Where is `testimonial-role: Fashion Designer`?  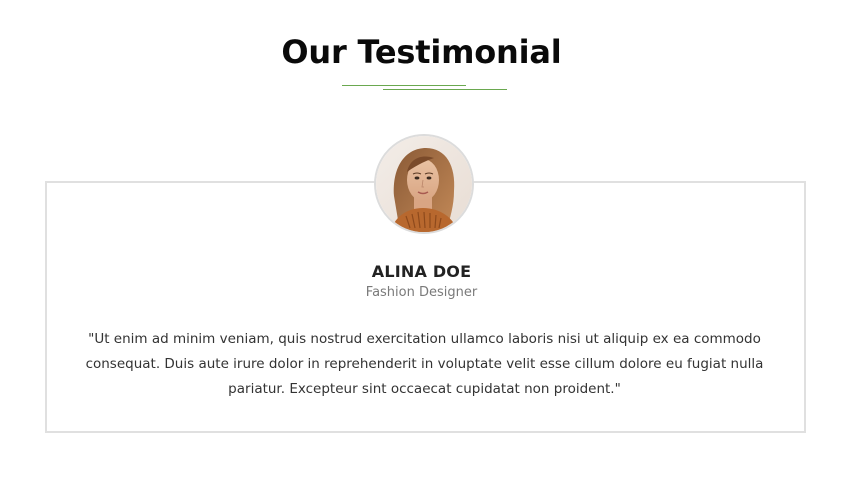
testimonial-role: Fashion Designer is located at coordinates (421, 292).